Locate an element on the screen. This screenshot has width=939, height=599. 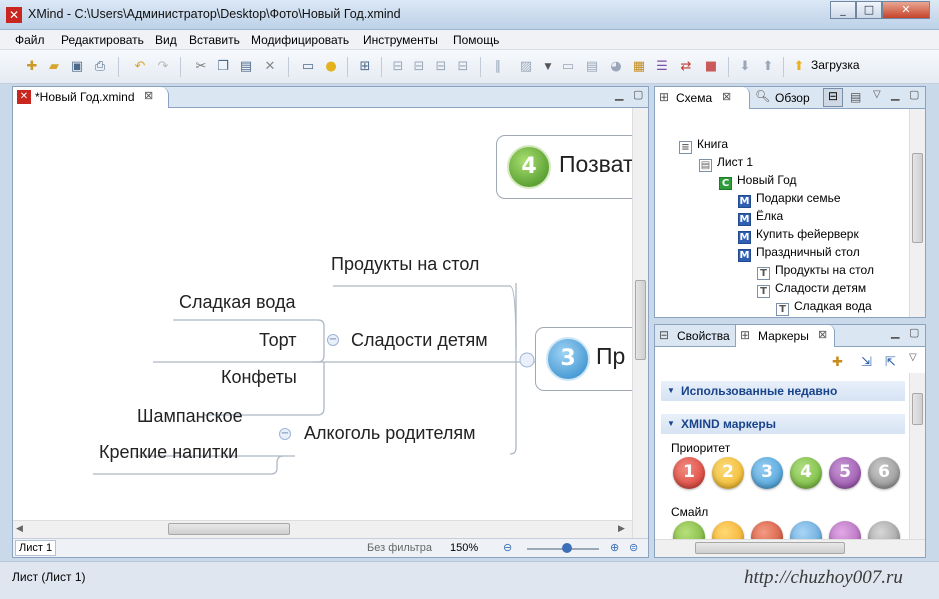
markers-horizontal-scrollbar is located at coordinates (790, 548).